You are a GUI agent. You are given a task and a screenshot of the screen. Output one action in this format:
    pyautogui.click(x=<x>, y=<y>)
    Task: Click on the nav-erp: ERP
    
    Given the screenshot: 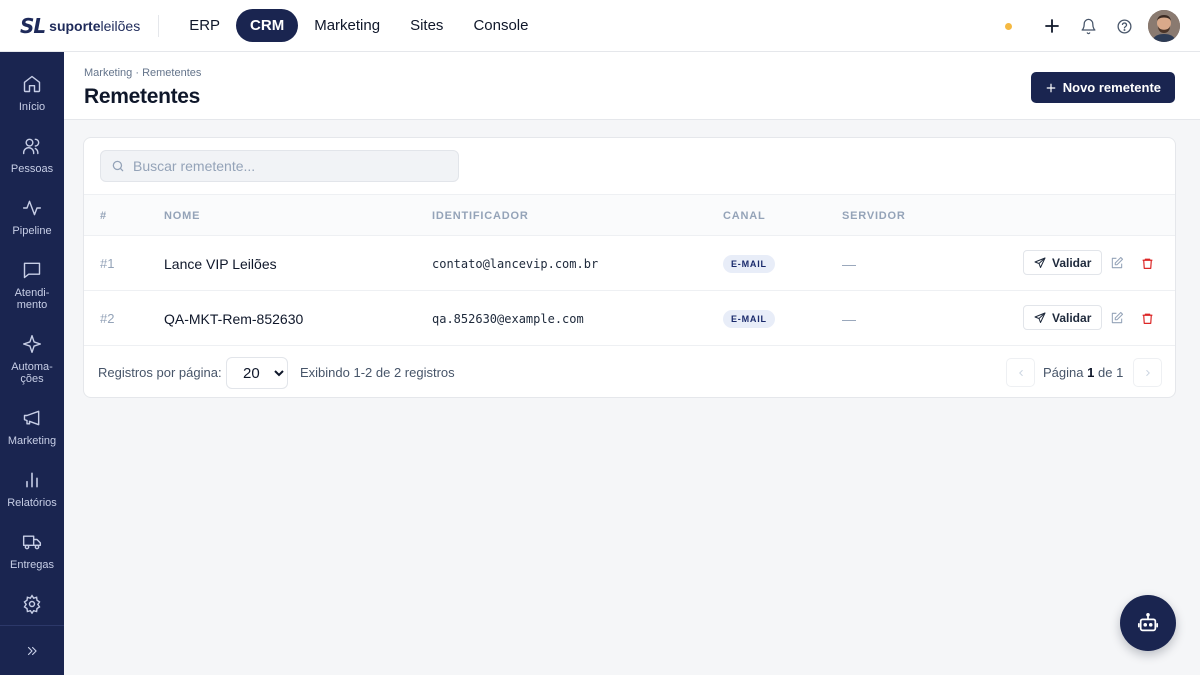 What is the action you would take?
    pyautogui.click(x=204, y=25)
    